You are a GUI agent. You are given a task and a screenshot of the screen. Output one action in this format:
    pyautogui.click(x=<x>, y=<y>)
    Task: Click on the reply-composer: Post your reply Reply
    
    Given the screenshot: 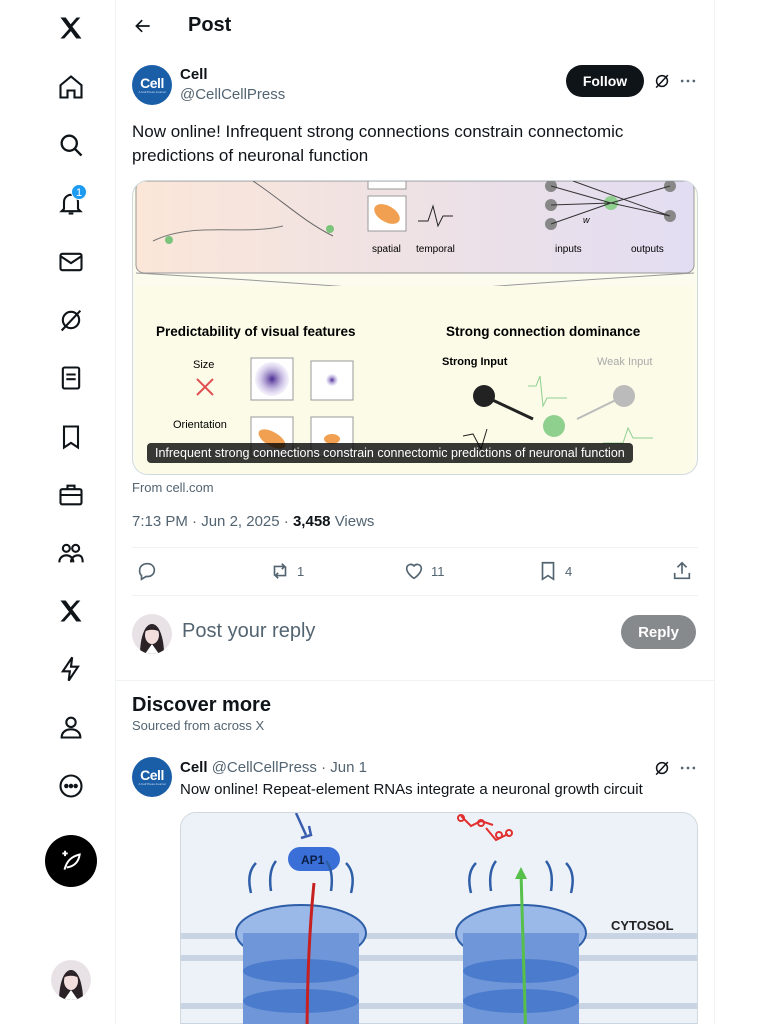 What is the action you would take?
    pyautogui.click(x=415, y=634)
    